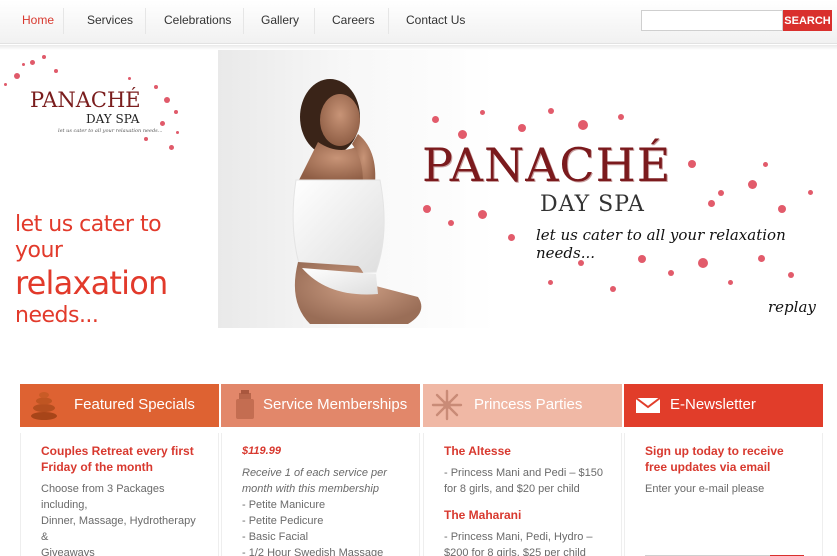 The height and width of the screenshot is (556, 837). Describe the element at coordinates (88, 224) in the screenshot. I see `tagline-line: let us cater to` at that location.